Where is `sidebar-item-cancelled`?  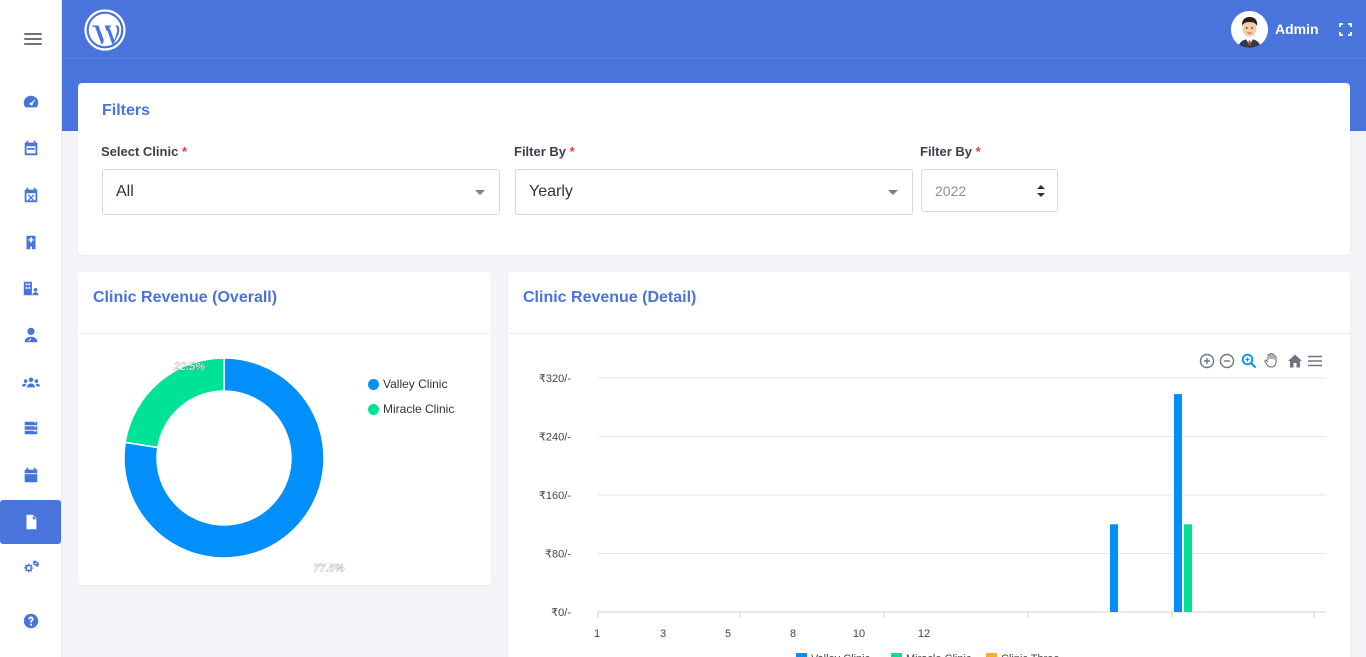
sidebar-item-cancelled is located at coordinates (30, 195).